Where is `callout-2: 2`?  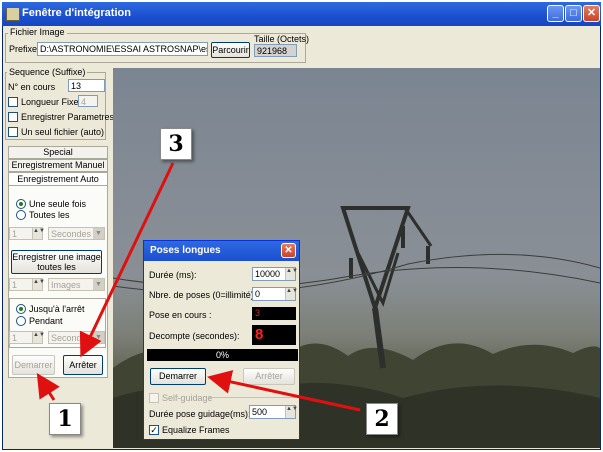
callout-2: 2 is located at coordinates (382, 419).